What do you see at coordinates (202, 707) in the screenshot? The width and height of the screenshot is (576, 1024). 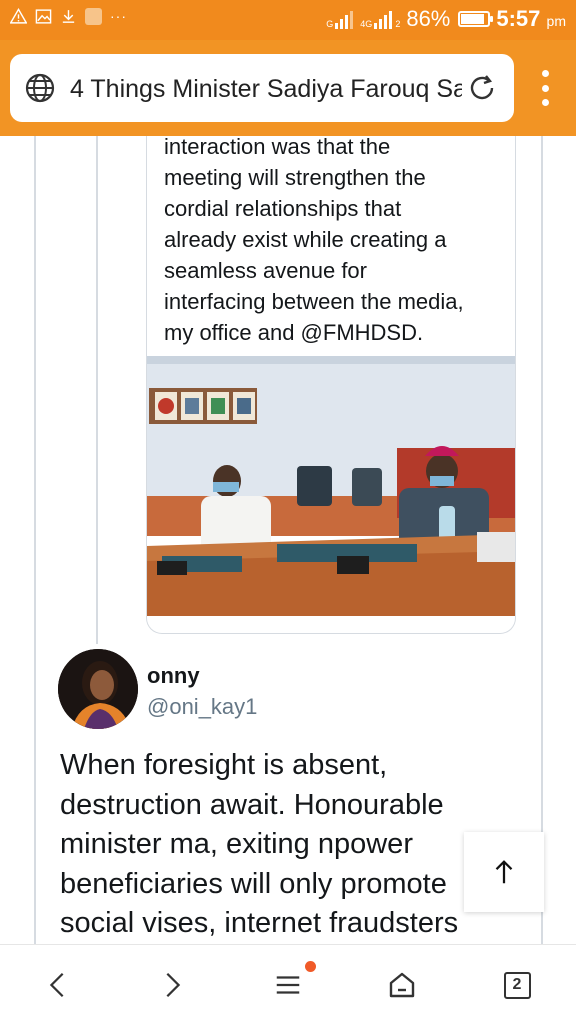 I see `author-handle: @oni_kay1` at bounding box center [202, 707].